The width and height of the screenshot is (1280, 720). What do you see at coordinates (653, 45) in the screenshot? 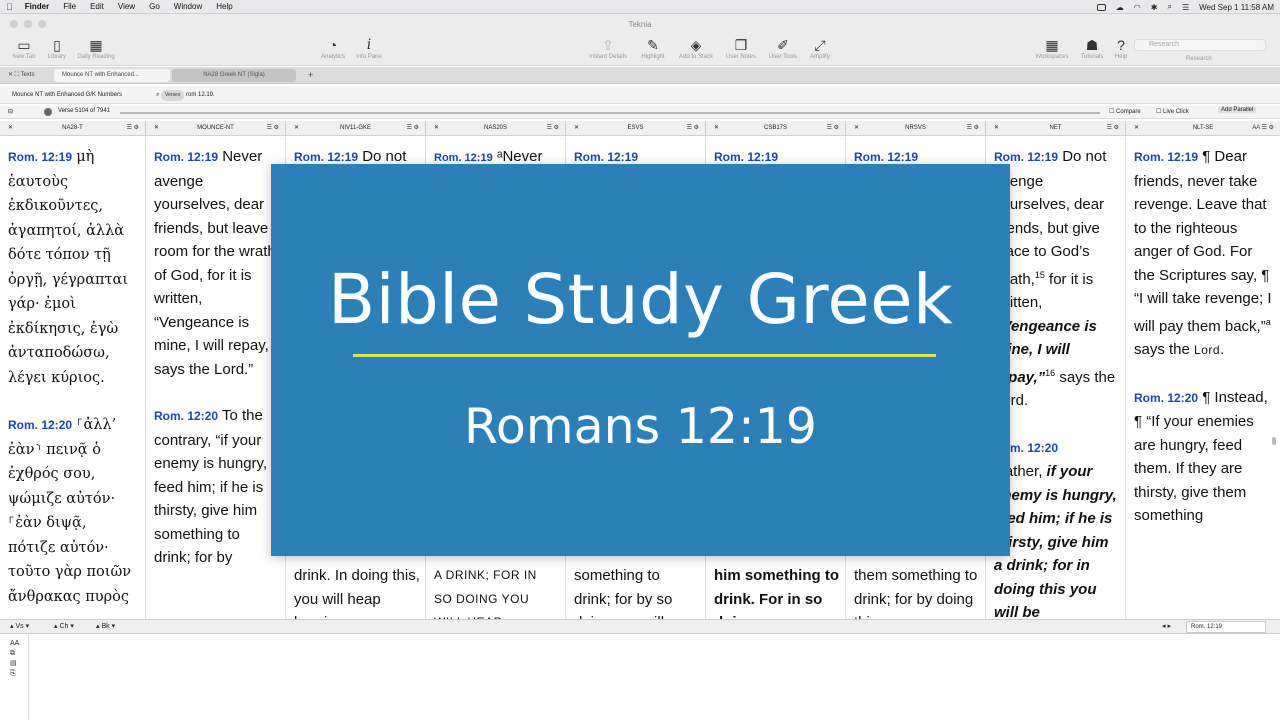
I see `pen-icon: ✎` at bounding box center [653, 45].